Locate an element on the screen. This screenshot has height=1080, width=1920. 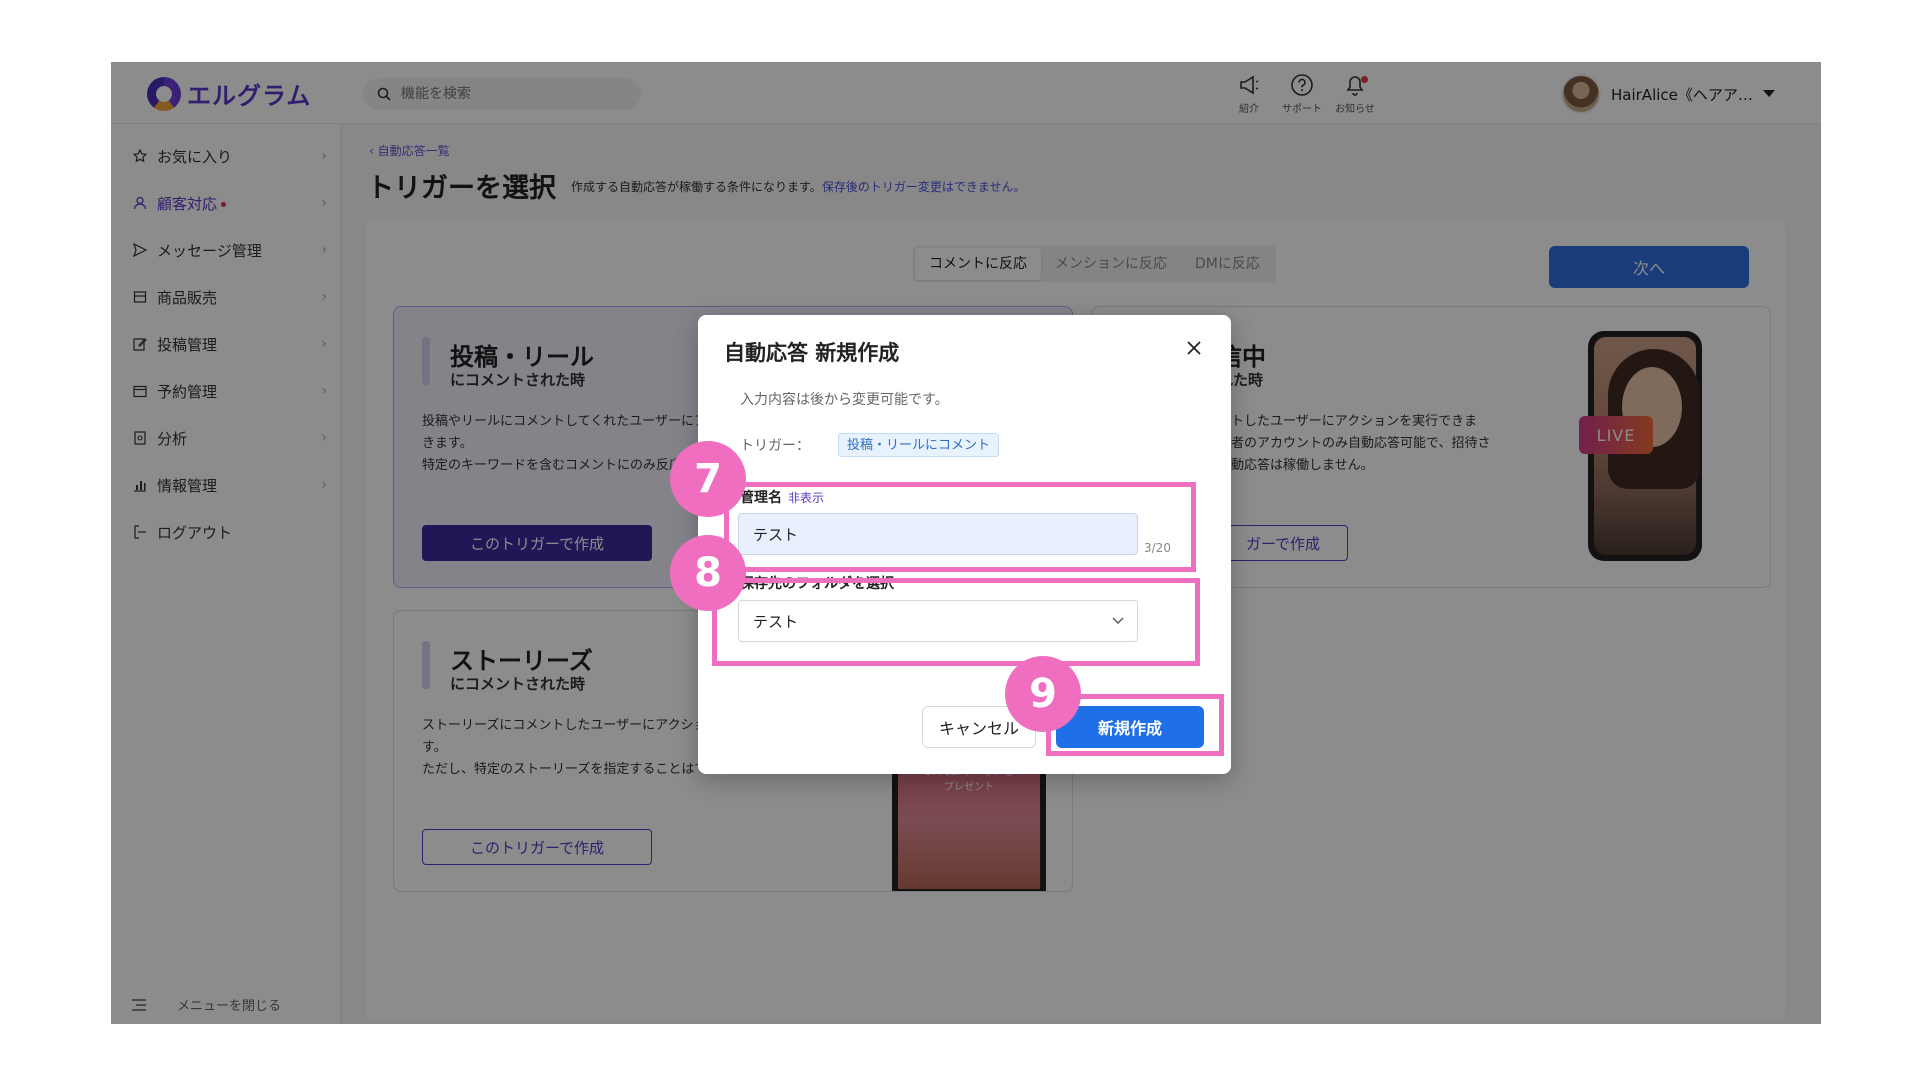
close-button is located at coordinates (1194, 348).